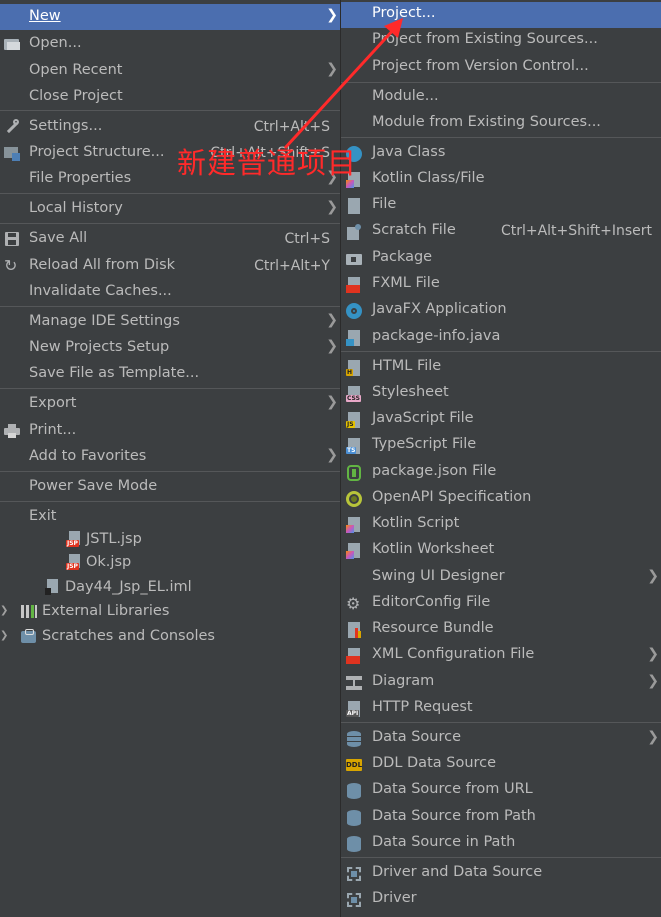 The image size is (661, 917). Describe the element at coordinates (170, 517) in the screenshot. I see `menu-item-exit: Exit` at that location.